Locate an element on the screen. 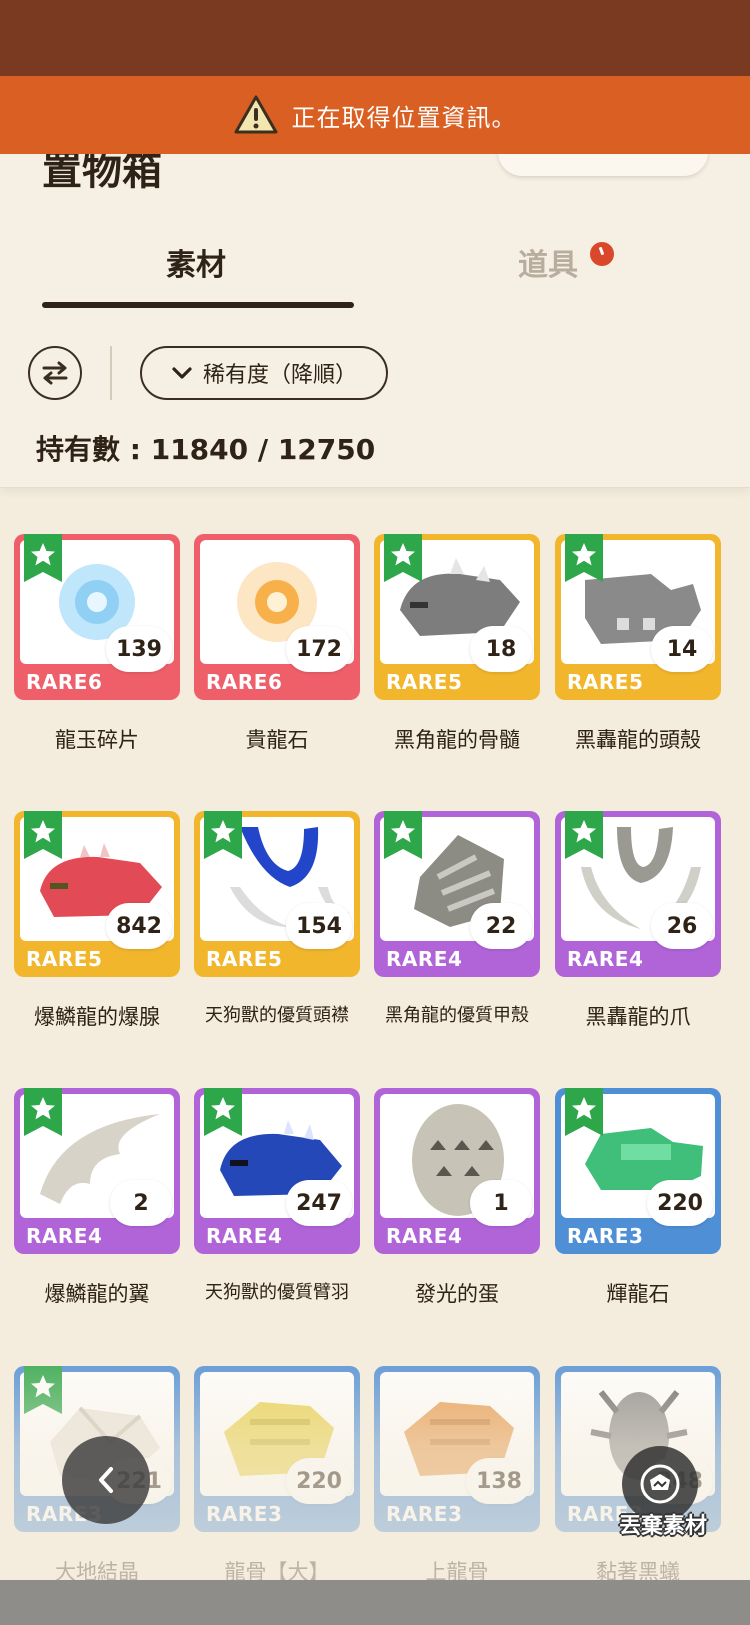 This screenshot has height=1625, width=750. banner-text: 正在取得位置資訊。 is located at coordinates (404, 117).